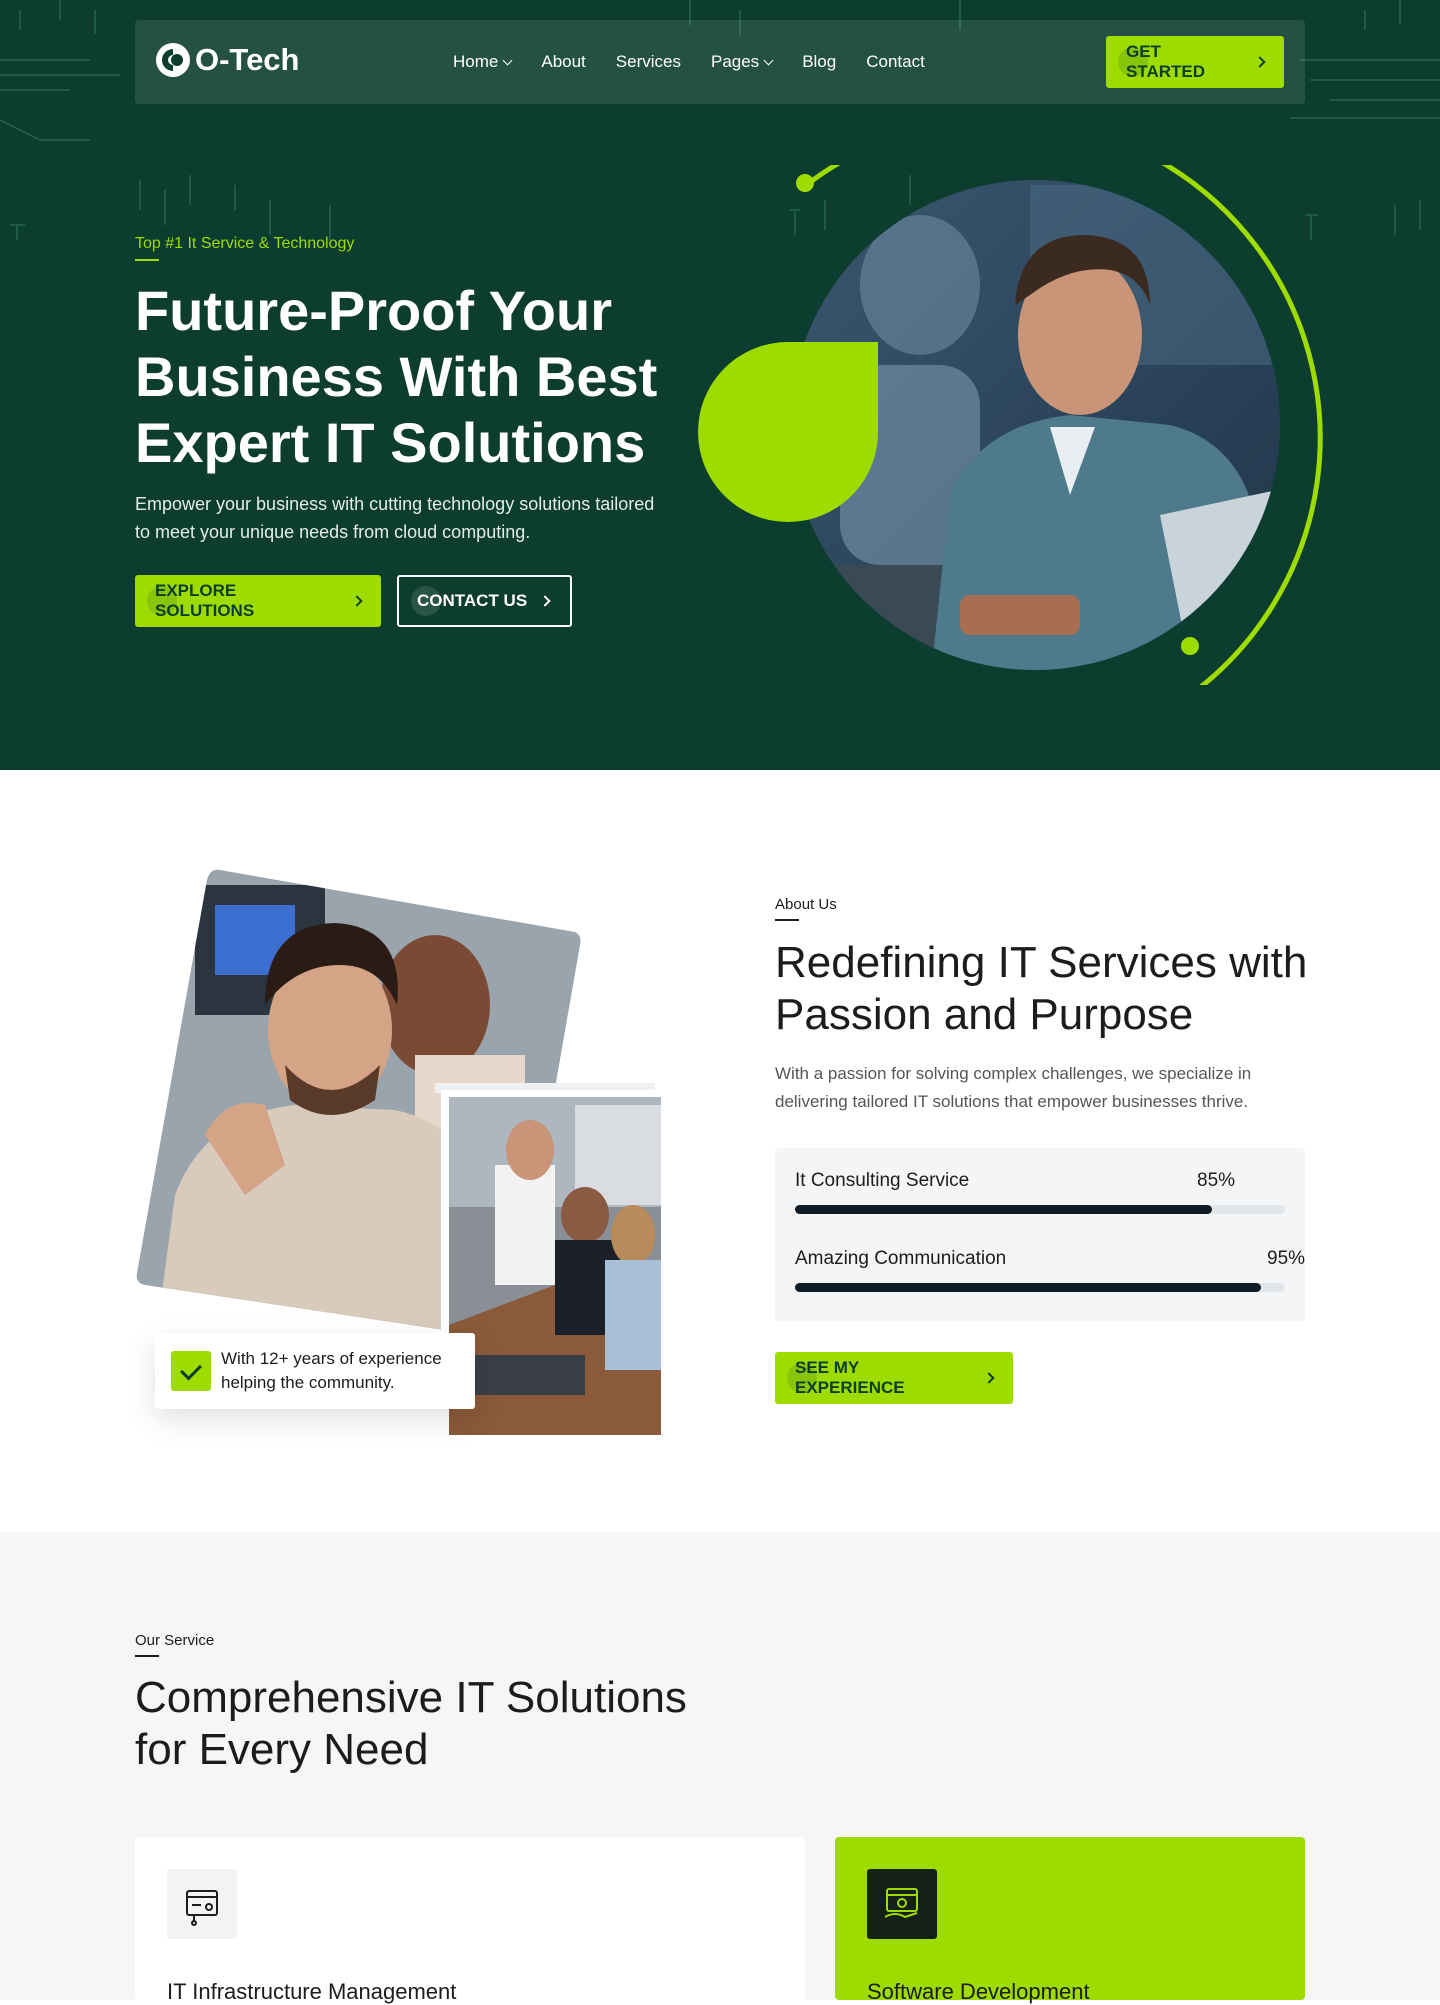 This screenshot has height=2005, width=1440. Describe the element at coordinates (1216, 1180) in the screenshot. I see `skill-value: 85%` at that location.